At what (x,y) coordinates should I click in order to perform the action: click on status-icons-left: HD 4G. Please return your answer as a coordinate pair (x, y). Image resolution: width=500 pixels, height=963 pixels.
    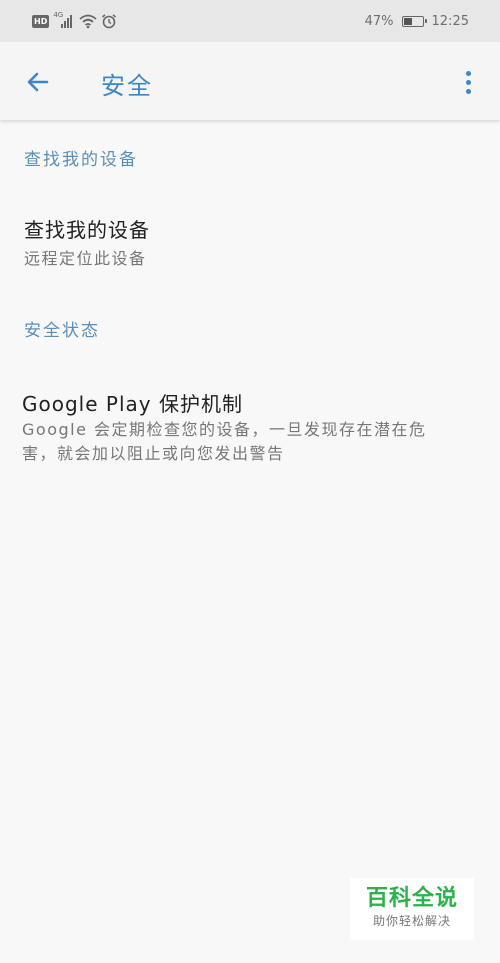
    Looking at the image, I should click on (74, 20).